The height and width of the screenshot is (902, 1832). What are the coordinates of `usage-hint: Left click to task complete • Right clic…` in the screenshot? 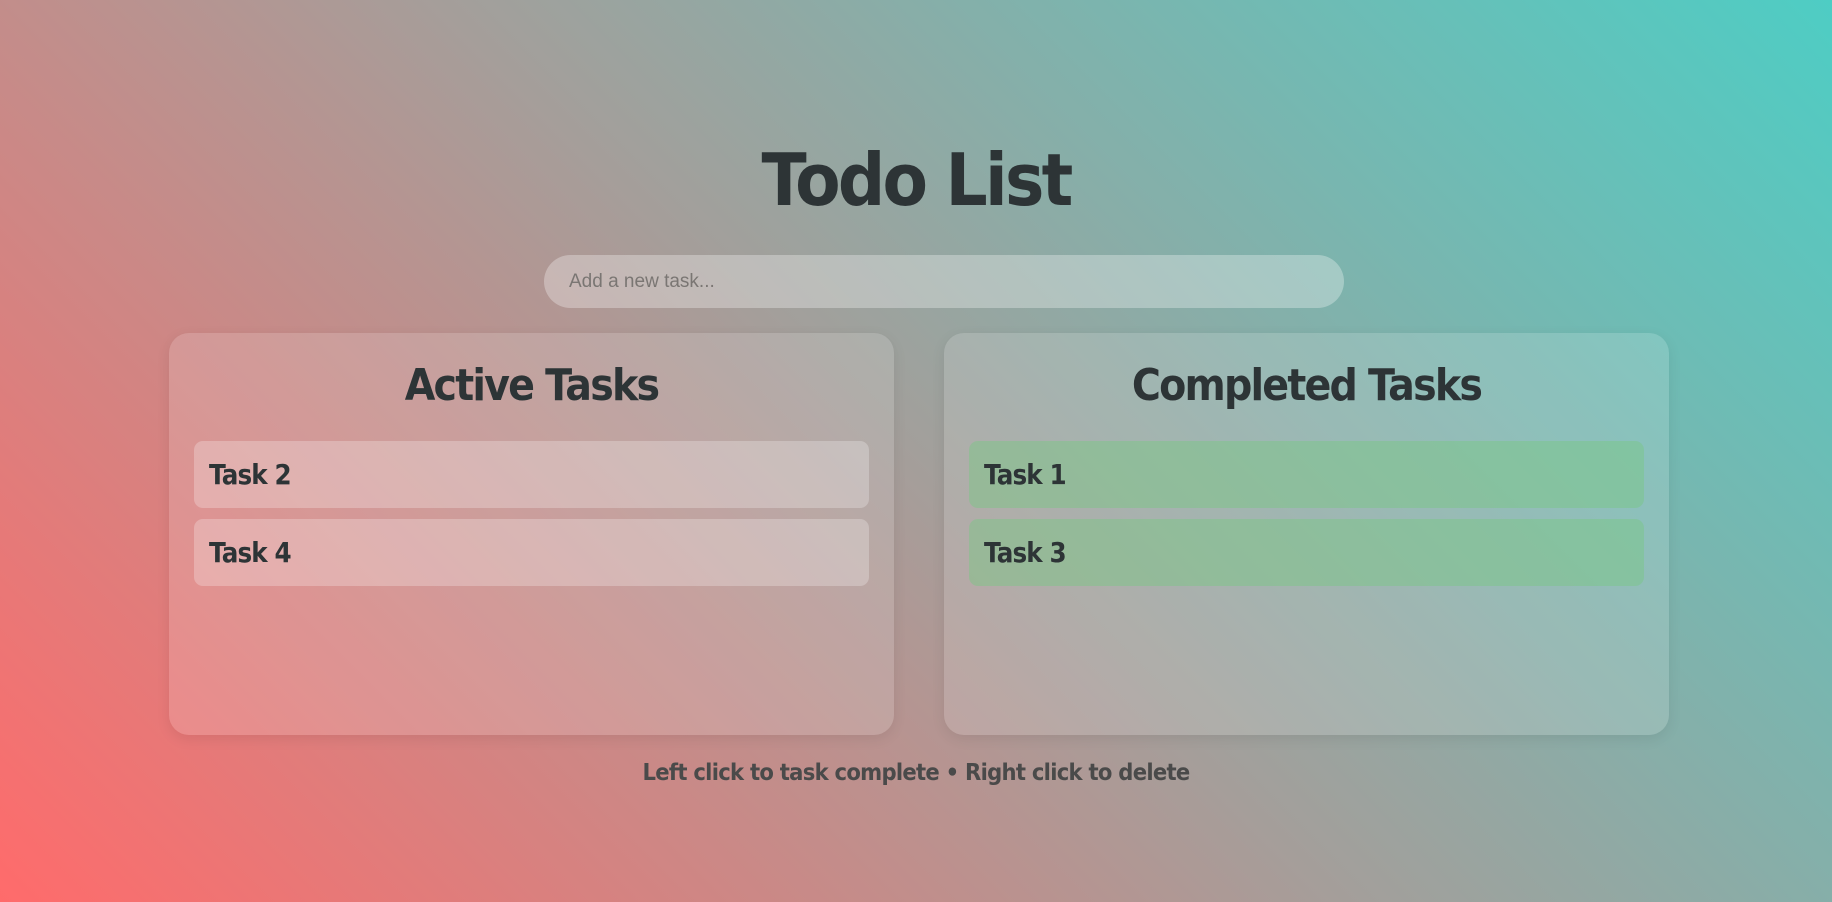 It's located at (916, 773).